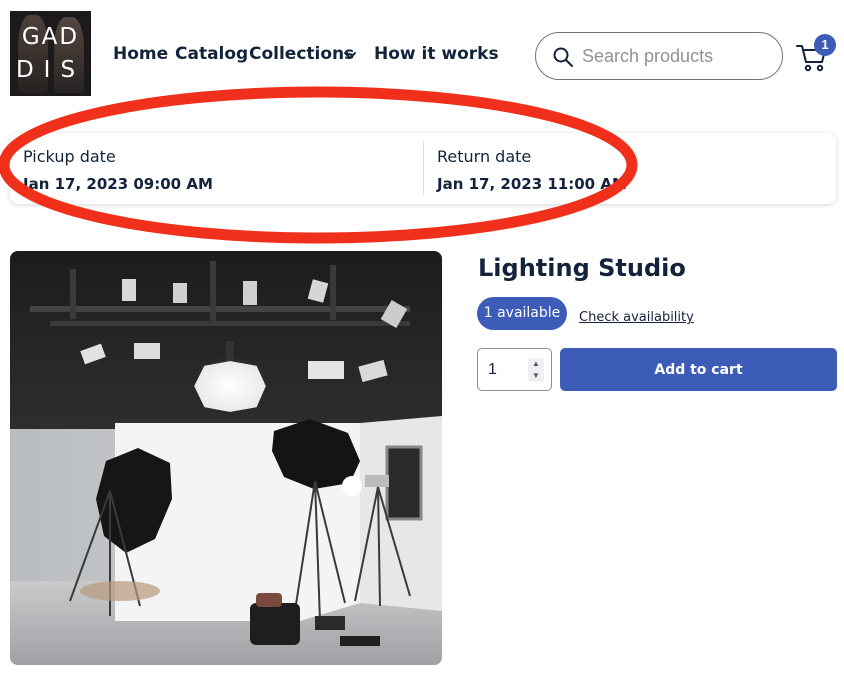 The height and width of the screenshot is (683, 844). Describe the element at coordinates (532, 184) in the screenshot. I see `return-date-value: Jan 17, 2023 11:00 AM` at that location.